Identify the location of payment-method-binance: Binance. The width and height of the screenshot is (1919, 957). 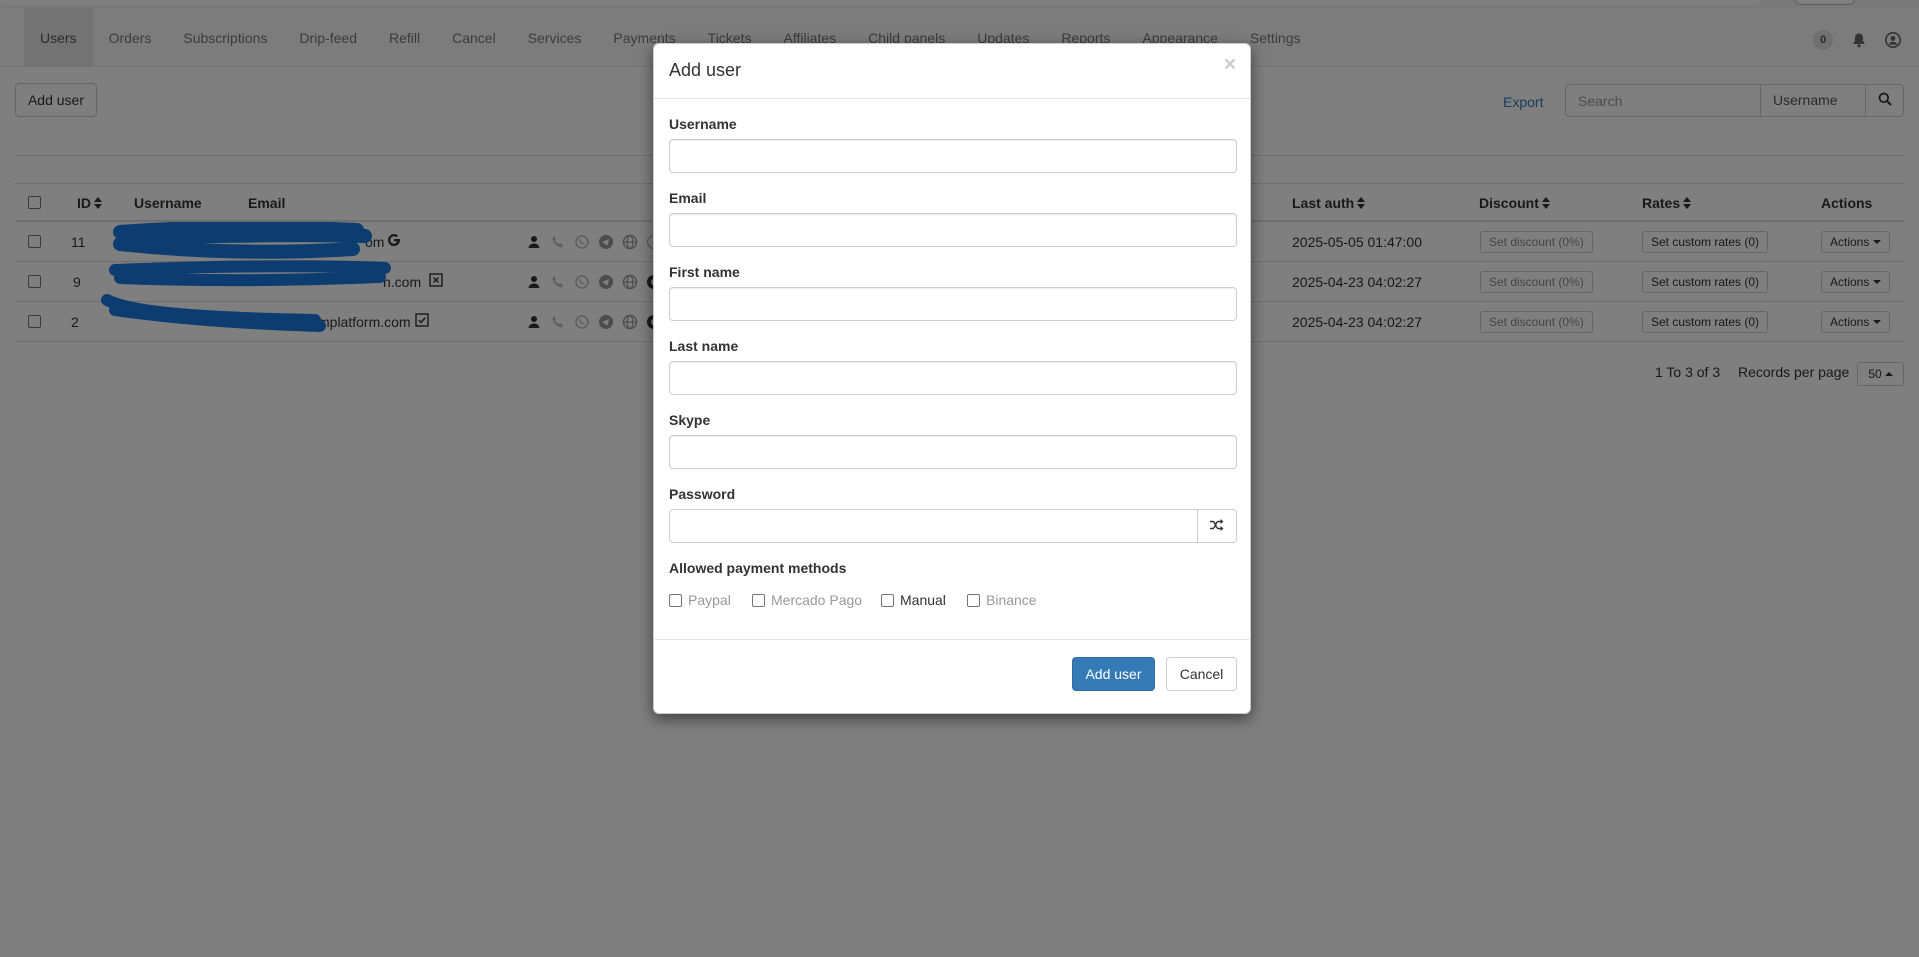
(1002, 600).